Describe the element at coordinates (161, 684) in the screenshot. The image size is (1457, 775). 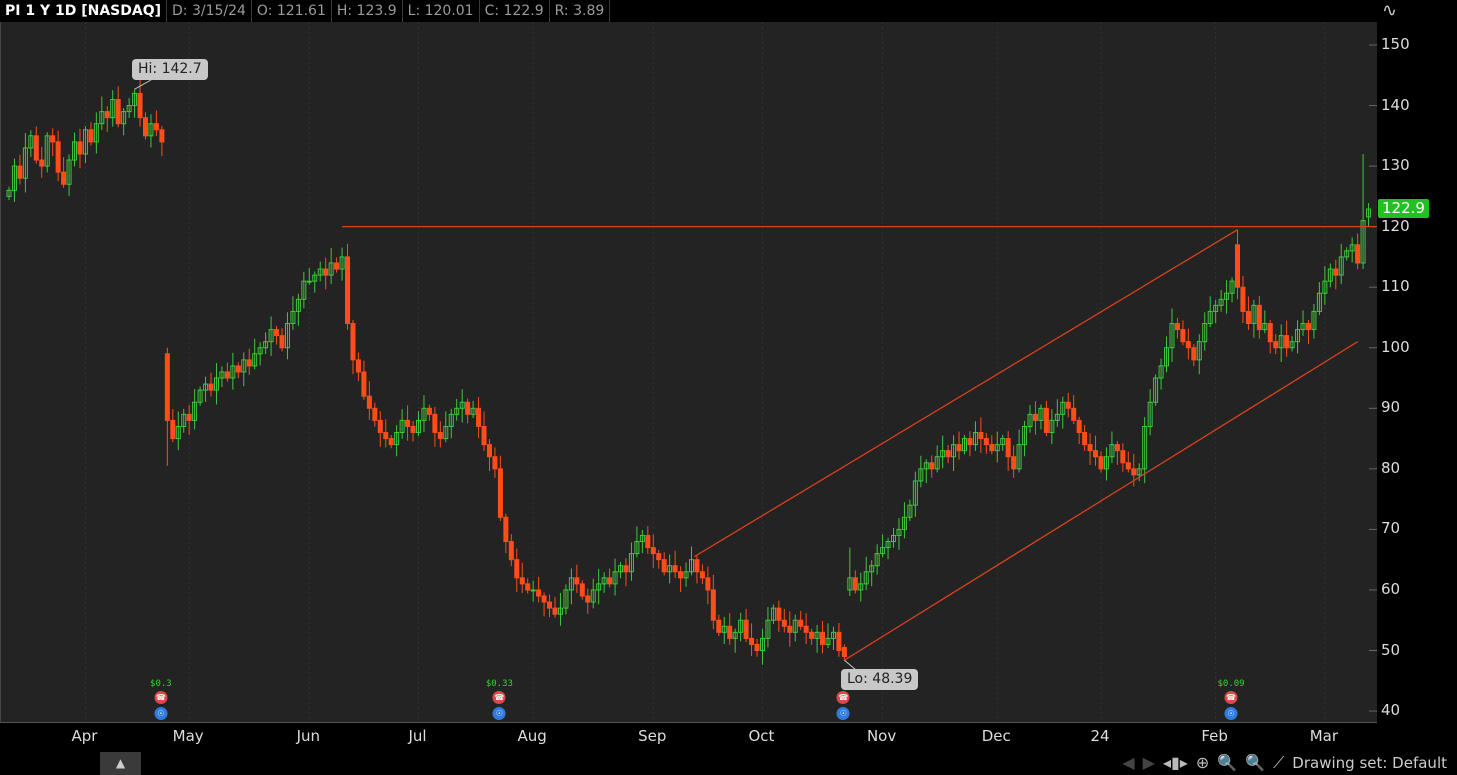
I see `dividend-label: $0.3` at that location.